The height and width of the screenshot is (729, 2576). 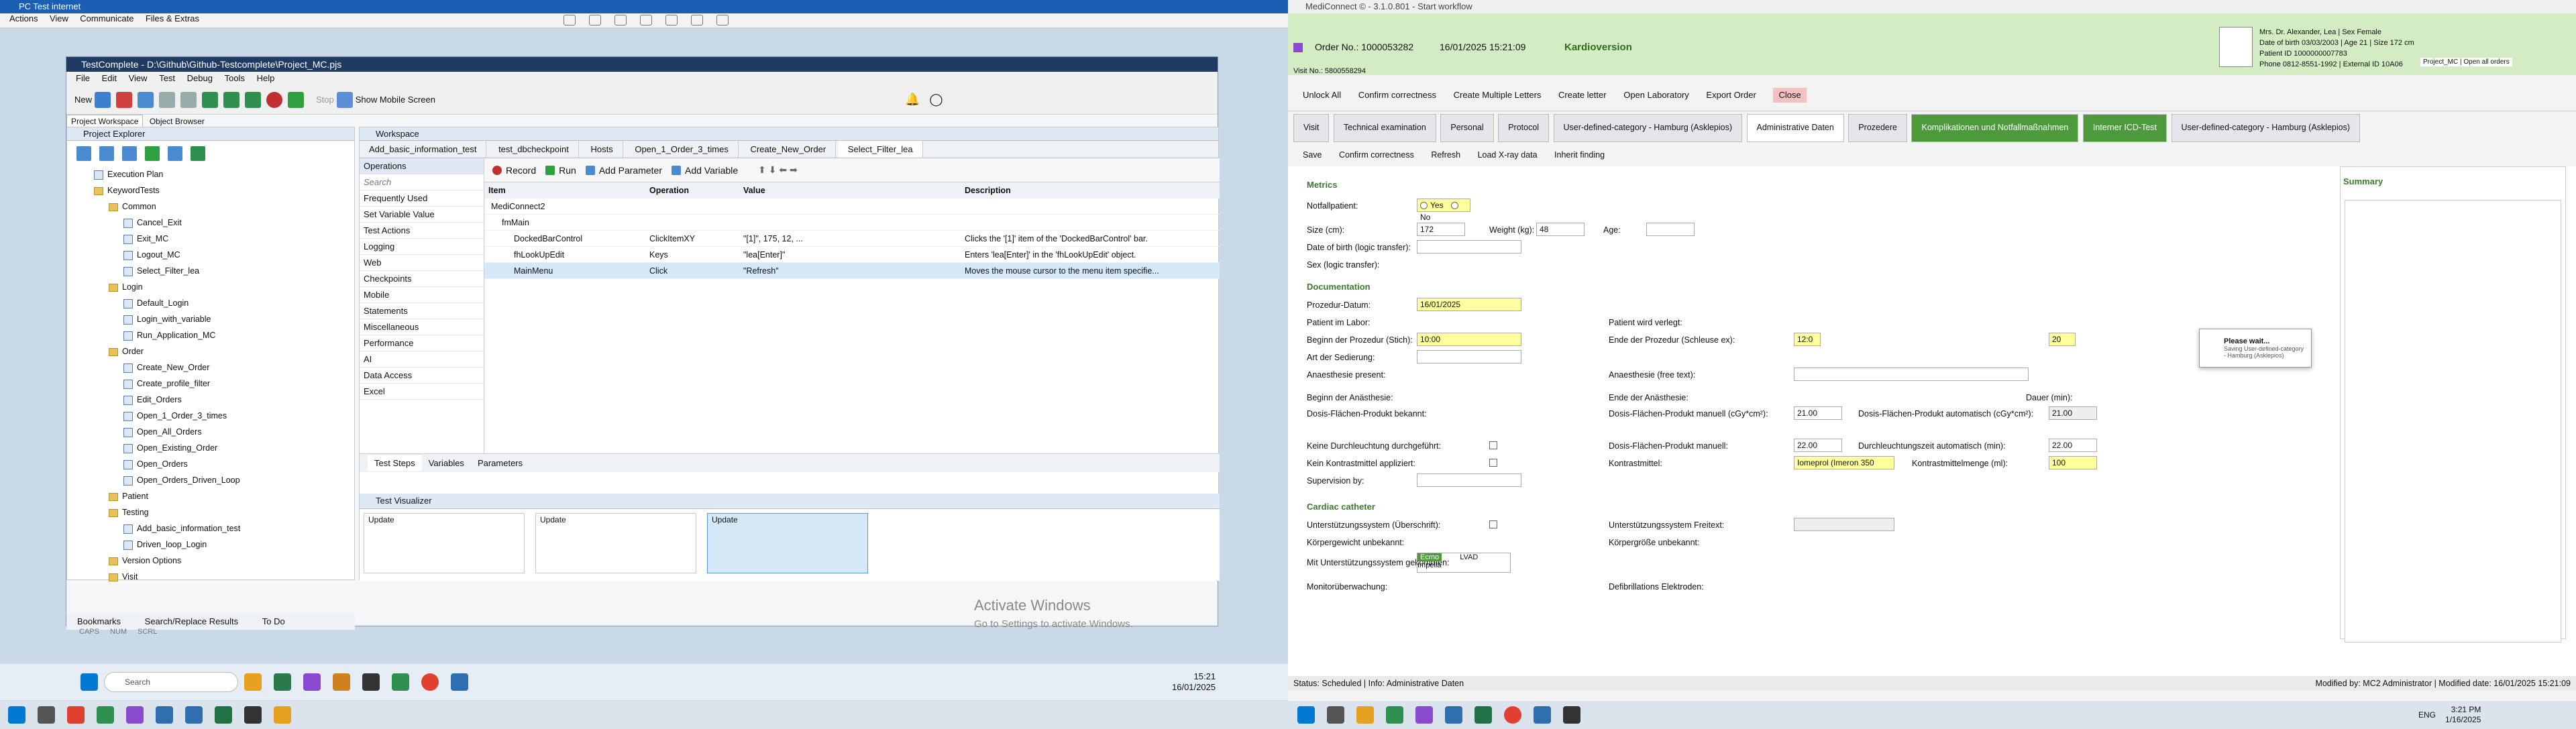 I want to click on menu-view: View, so click(x=138, y=78).